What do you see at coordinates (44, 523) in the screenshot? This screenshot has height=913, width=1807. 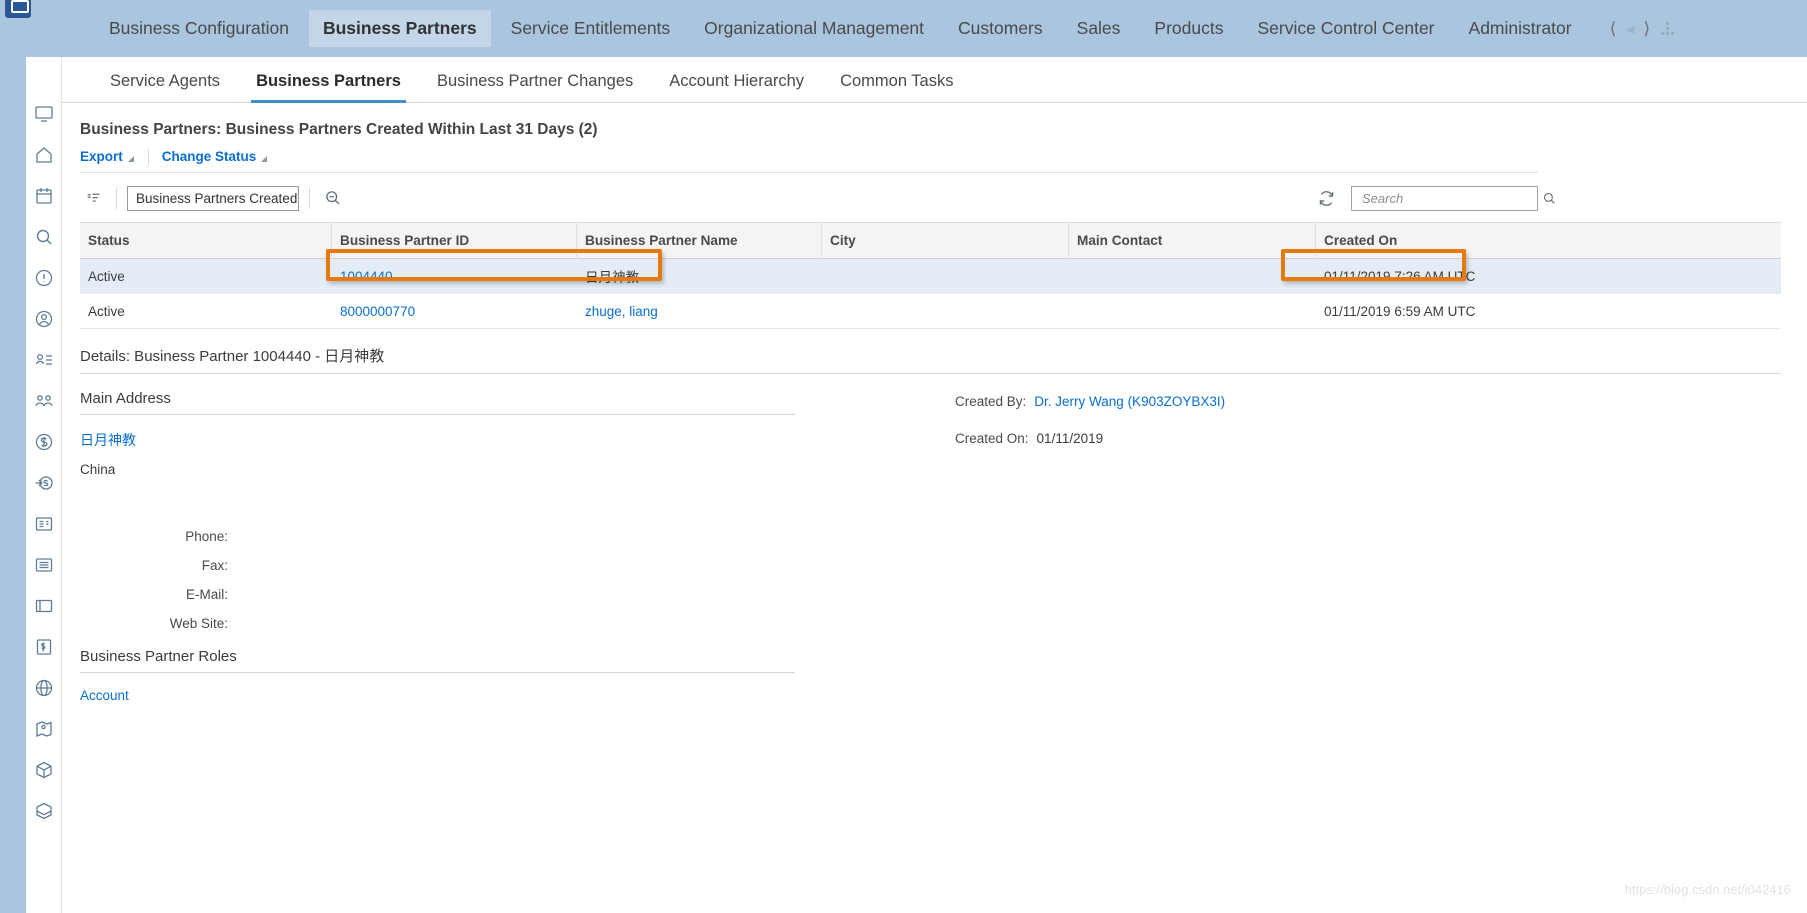 I see `form-icon` at bounding box center [44, 523].